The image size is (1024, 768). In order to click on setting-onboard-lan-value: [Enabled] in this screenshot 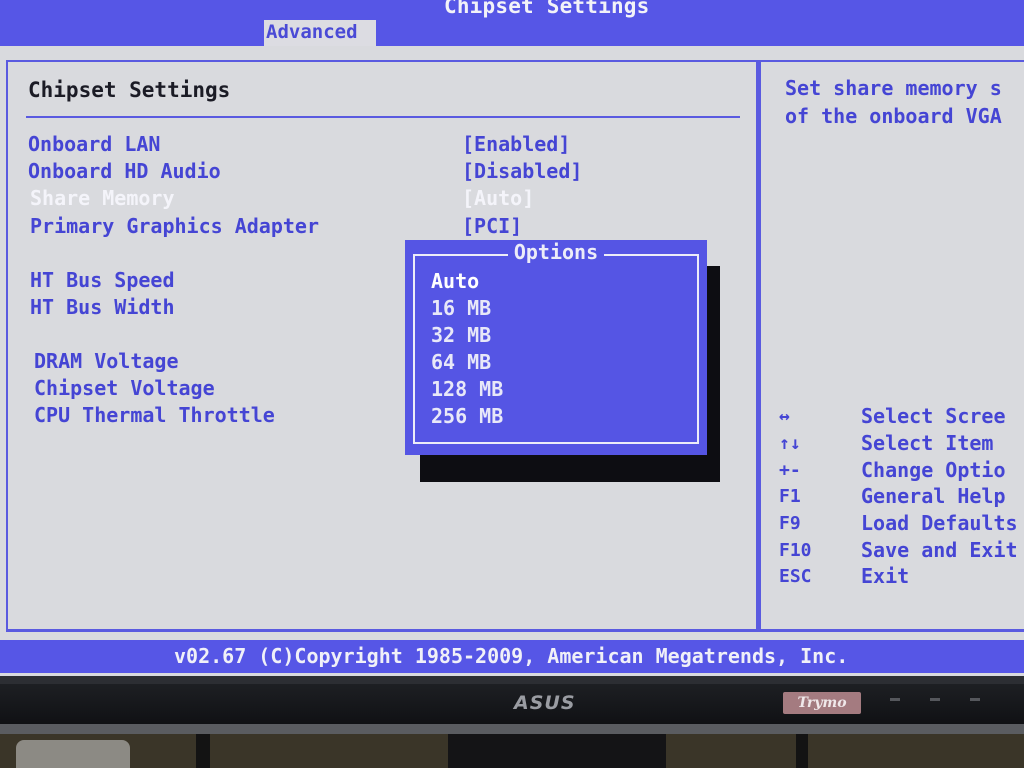, I will do `click(516, 144)`.